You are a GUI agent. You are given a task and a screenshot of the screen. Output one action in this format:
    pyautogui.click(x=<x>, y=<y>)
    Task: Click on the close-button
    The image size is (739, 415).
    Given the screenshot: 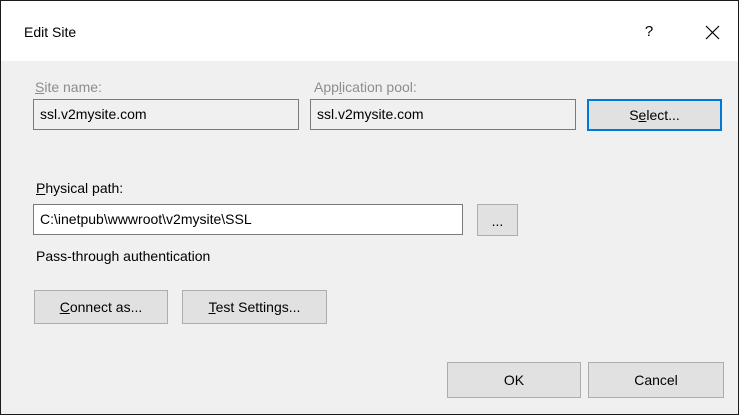 What is the action you would take?
    pyautogui.click(x=712, y=32)
    